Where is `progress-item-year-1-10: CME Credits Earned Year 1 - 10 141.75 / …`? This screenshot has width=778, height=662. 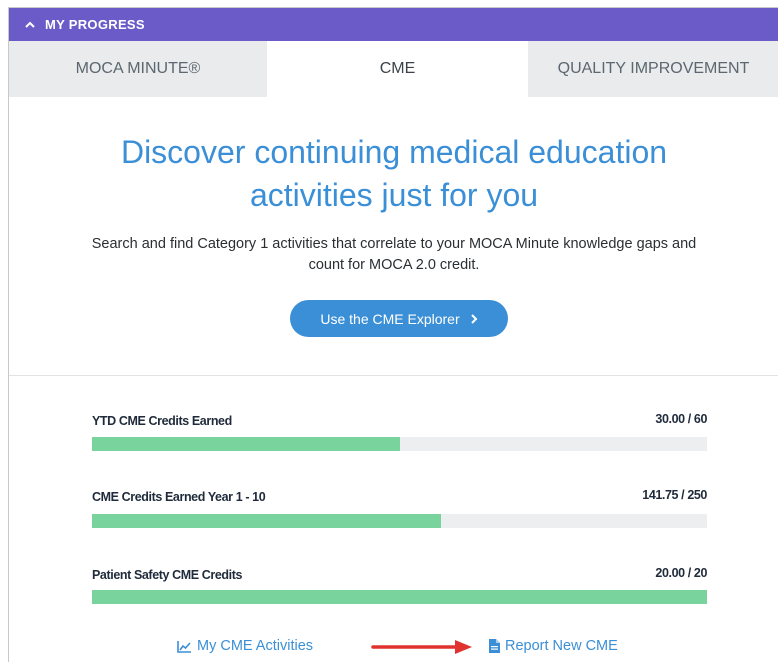 progress-item-year-1-10: CME Credits Earned Year 1 - 10 141.75 / … is located at coordinates (399, 510).